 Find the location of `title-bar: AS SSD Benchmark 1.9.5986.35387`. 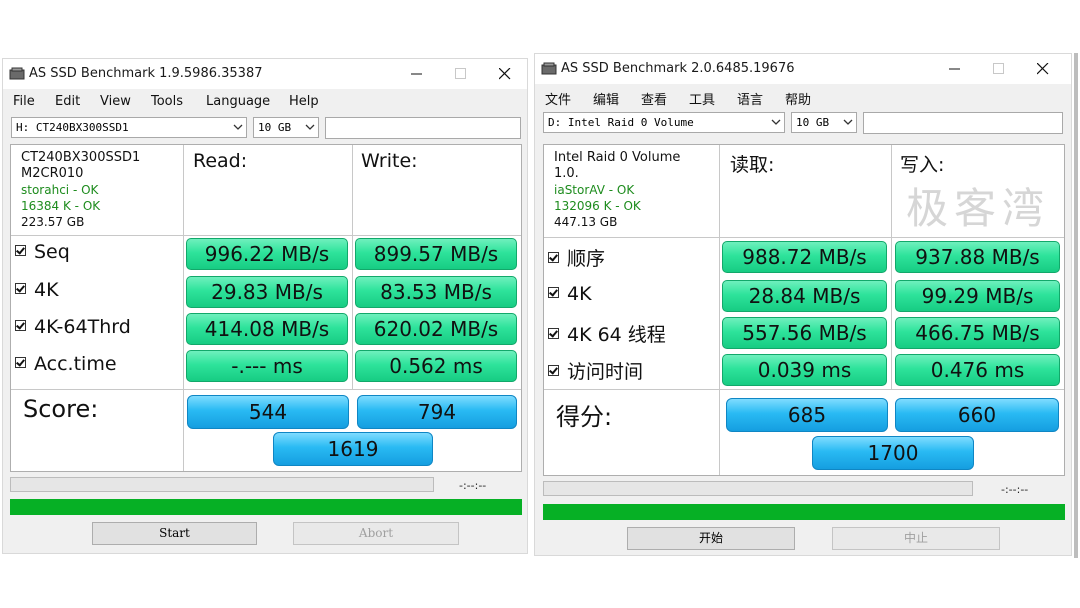

title-bar: AS SSD Benchmark 1.9.5986.35387 is located at coordinates (265, 74).